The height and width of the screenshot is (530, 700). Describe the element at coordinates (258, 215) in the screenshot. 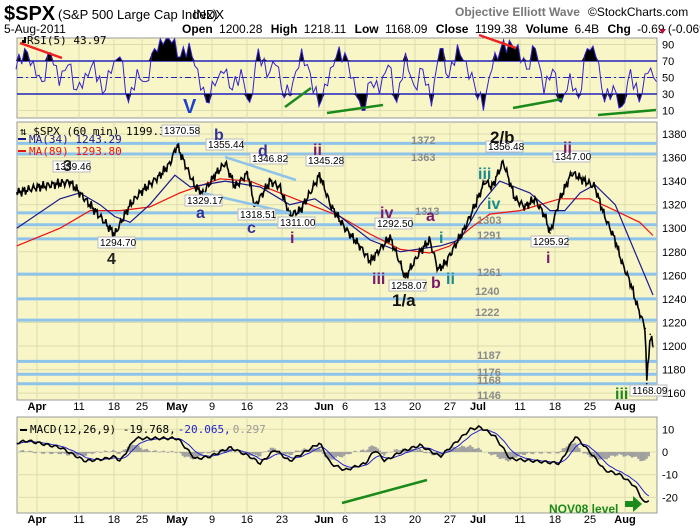

I see `price-callout: 1318.51` at that location.